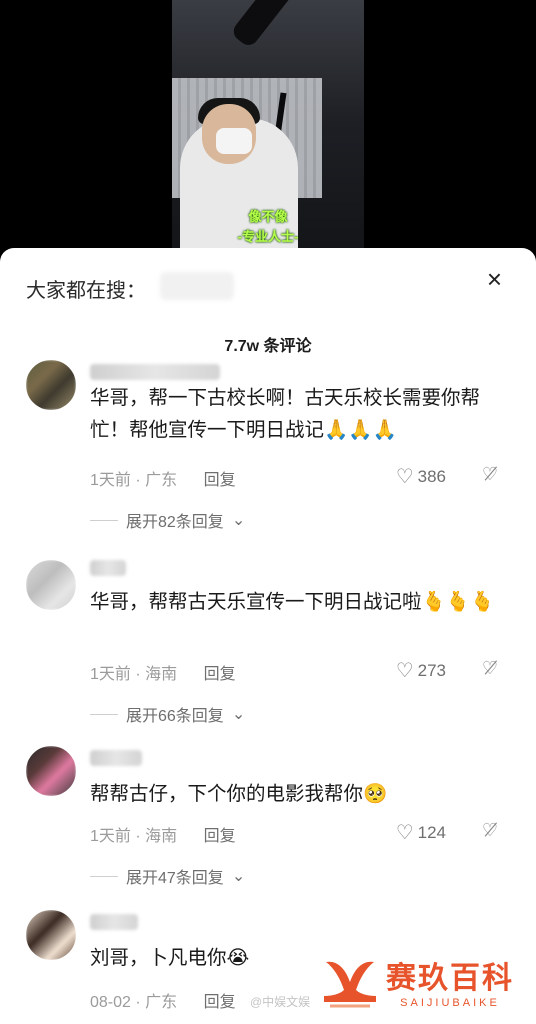 This screenshot has height=1024, width=536. I want to click on expand-replies-label: 展开66条回复, so click(175, 716).